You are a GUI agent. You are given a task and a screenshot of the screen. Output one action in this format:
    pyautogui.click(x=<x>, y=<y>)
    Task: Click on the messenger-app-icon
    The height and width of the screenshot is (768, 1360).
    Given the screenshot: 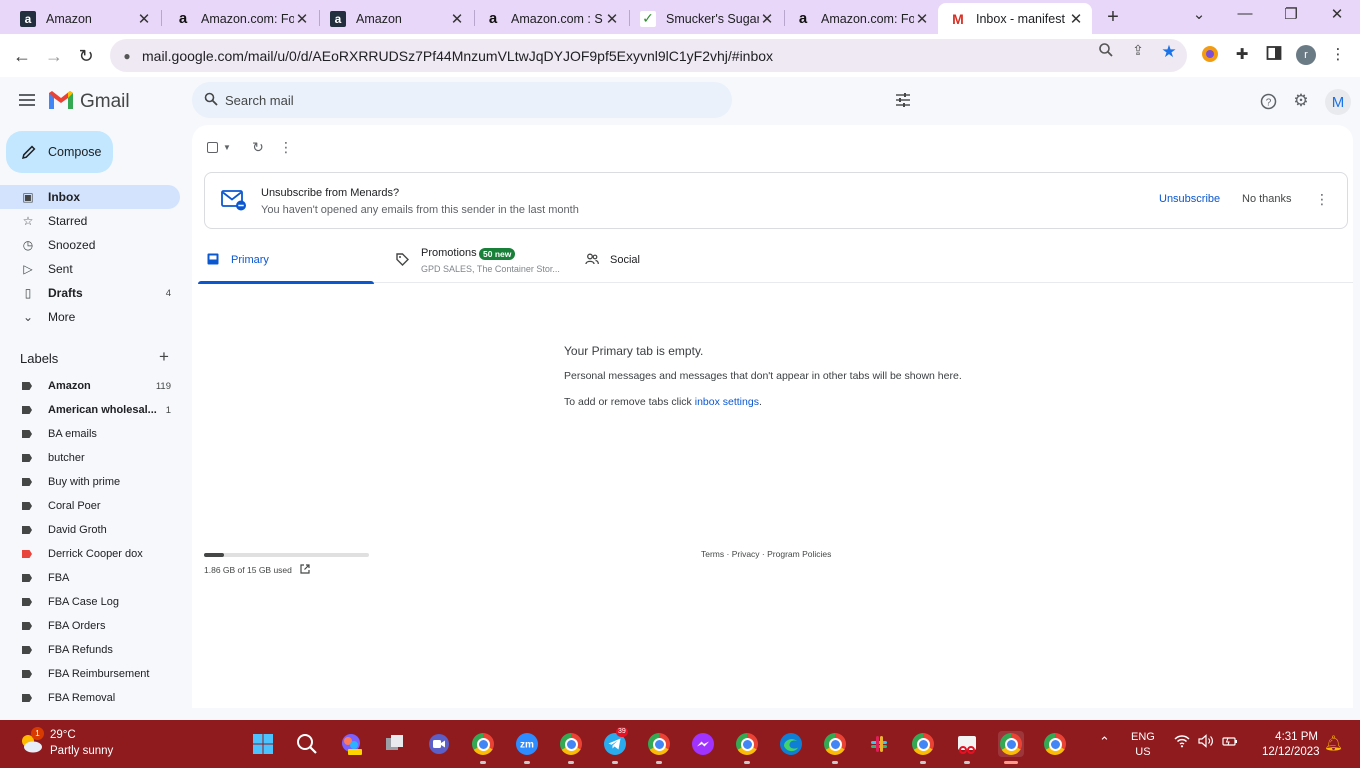 What is the action you would take?
    pyautogui.click(x=703, y=744)
    